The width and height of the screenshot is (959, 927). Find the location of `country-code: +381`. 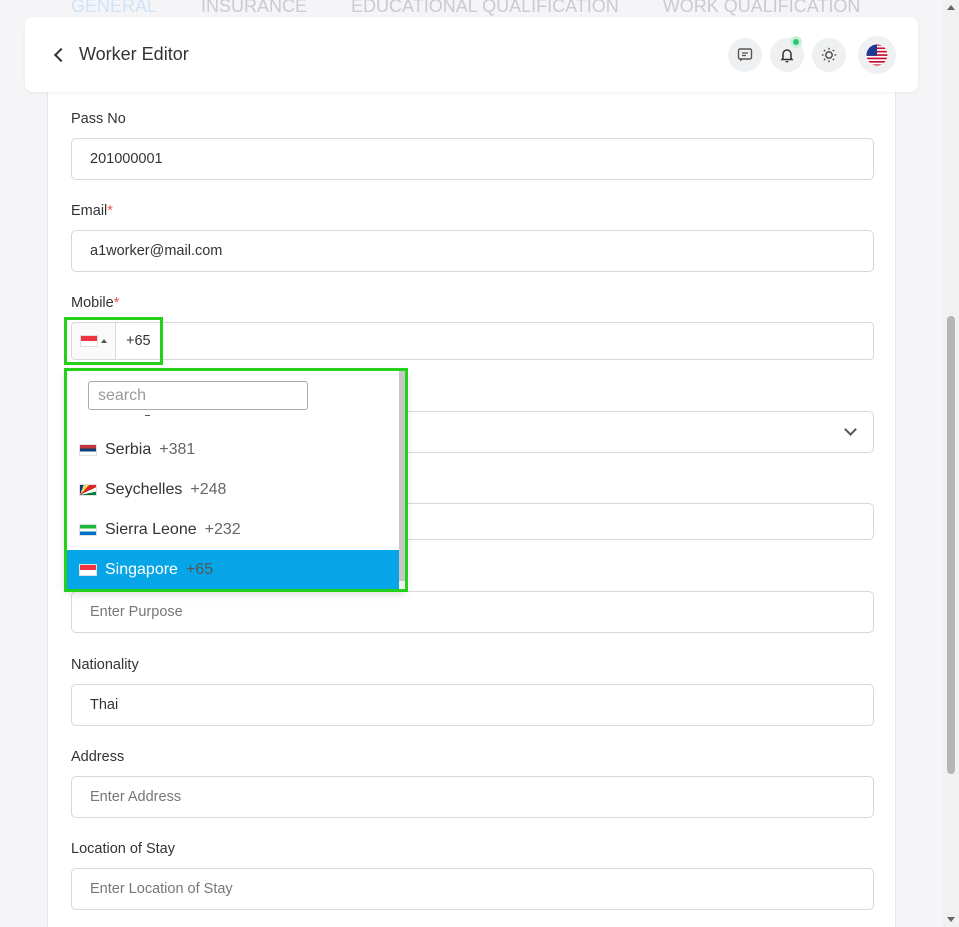

country-code: +381 is located at coordinates (177, 449).